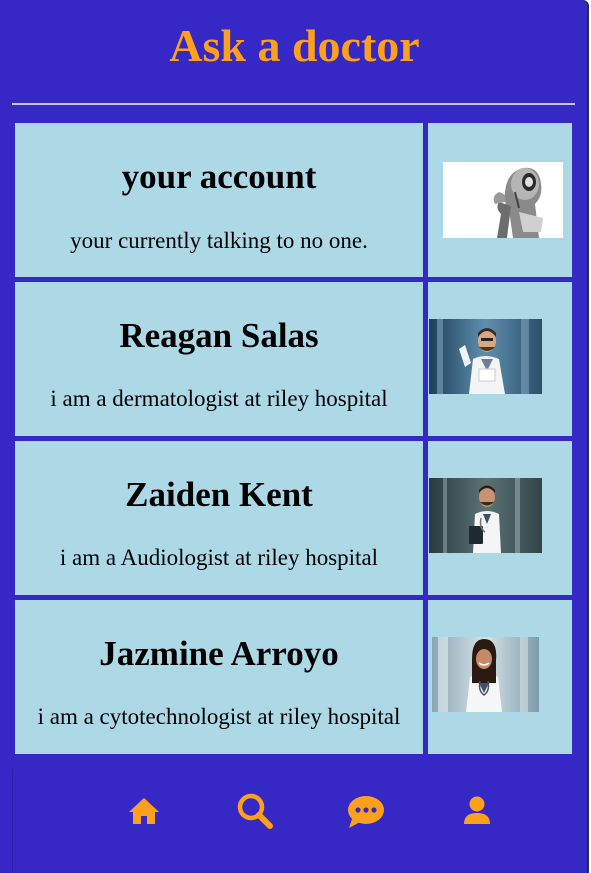 The height and width of the screenshot is (873, 591). Describe the element at coordinates (219, 240) in the screenshot. I see `list-item-description: your currently talking to no one.` at that location.